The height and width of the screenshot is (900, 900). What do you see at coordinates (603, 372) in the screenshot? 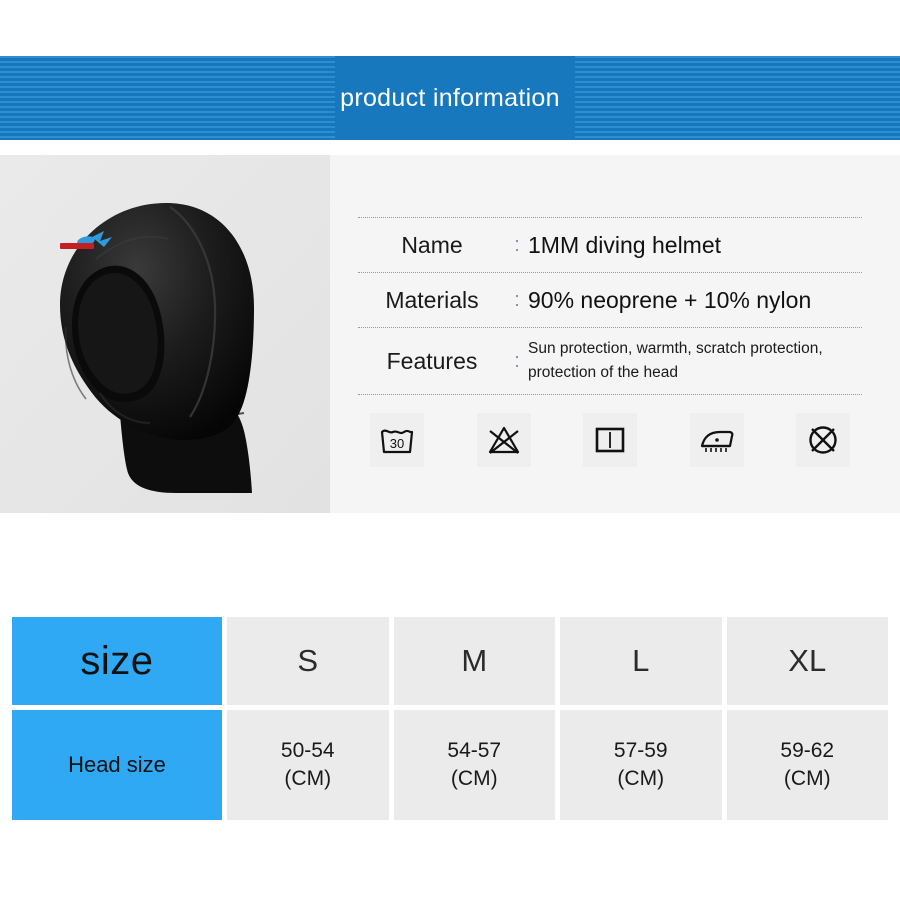
I see `spec-value-features-line2: protection of the head` at bounding box center [603, 372].